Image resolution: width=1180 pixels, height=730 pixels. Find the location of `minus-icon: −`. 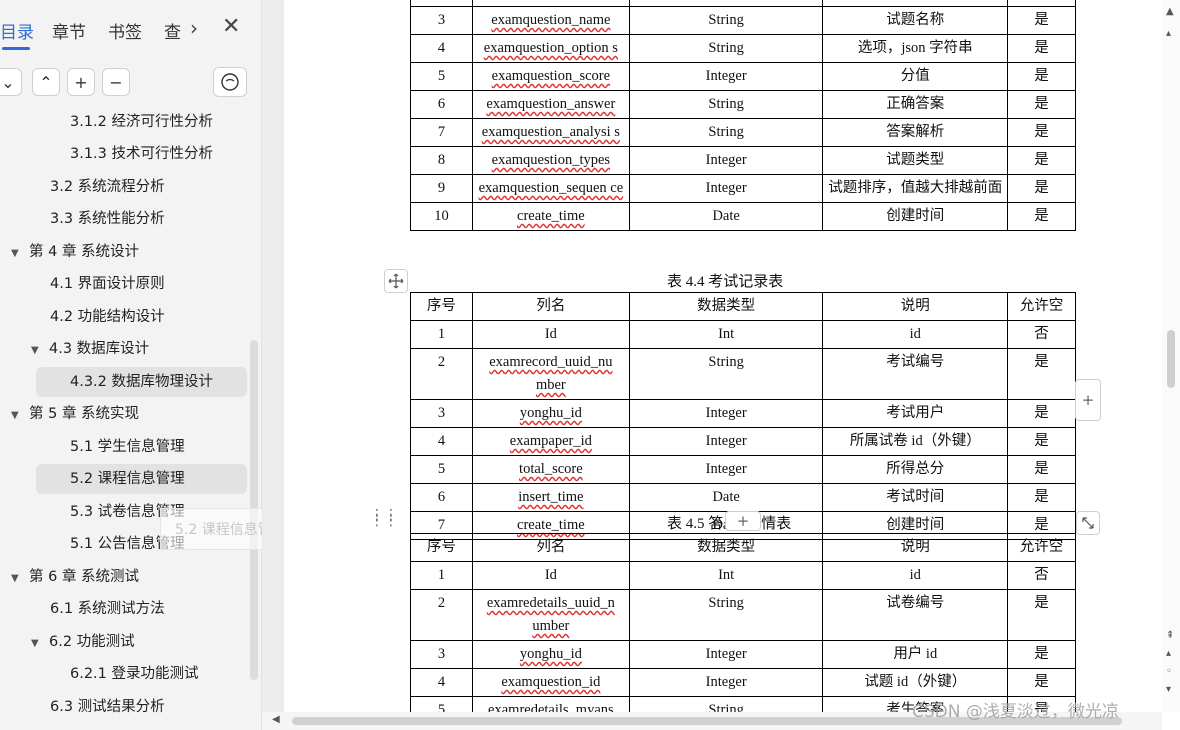

minus-icon: − is located at coordinates (116, 82).